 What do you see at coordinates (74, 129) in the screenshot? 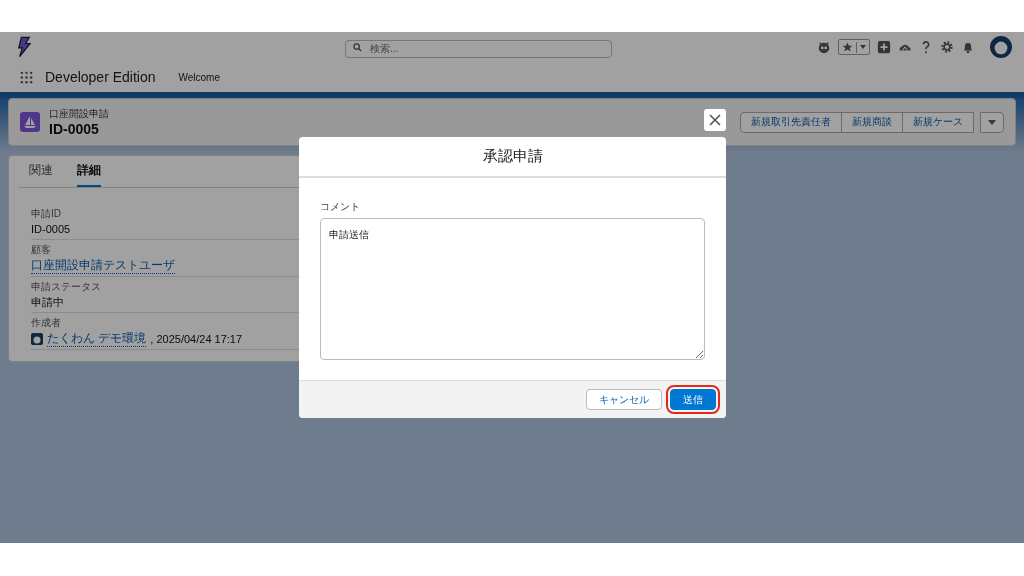
I see `record-title: ID-0005` at bounding box center [74, 129].